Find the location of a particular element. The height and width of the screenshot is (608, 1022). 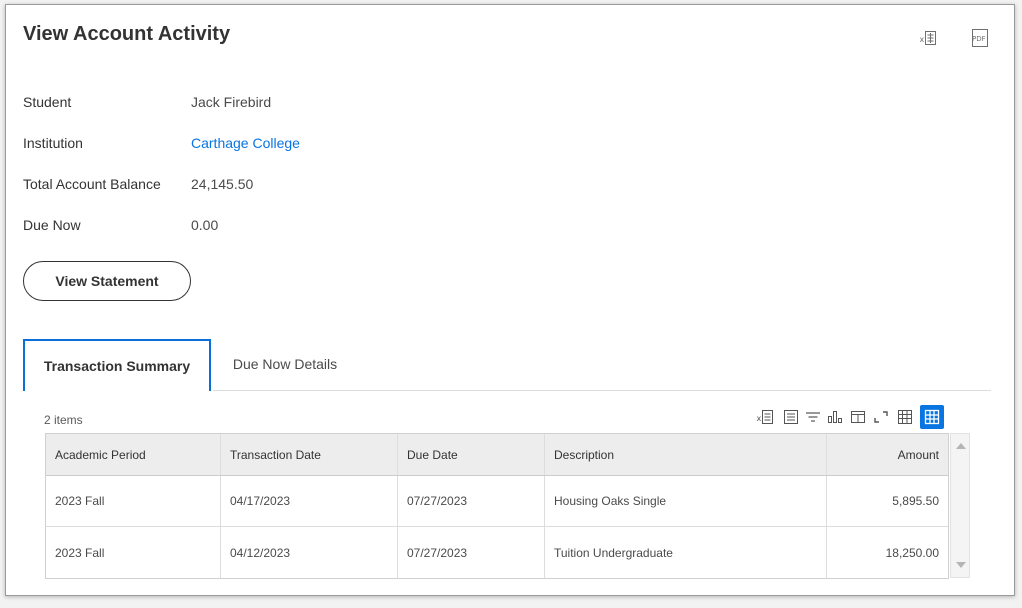

view-details-icon is located at coordinates (791, 417).